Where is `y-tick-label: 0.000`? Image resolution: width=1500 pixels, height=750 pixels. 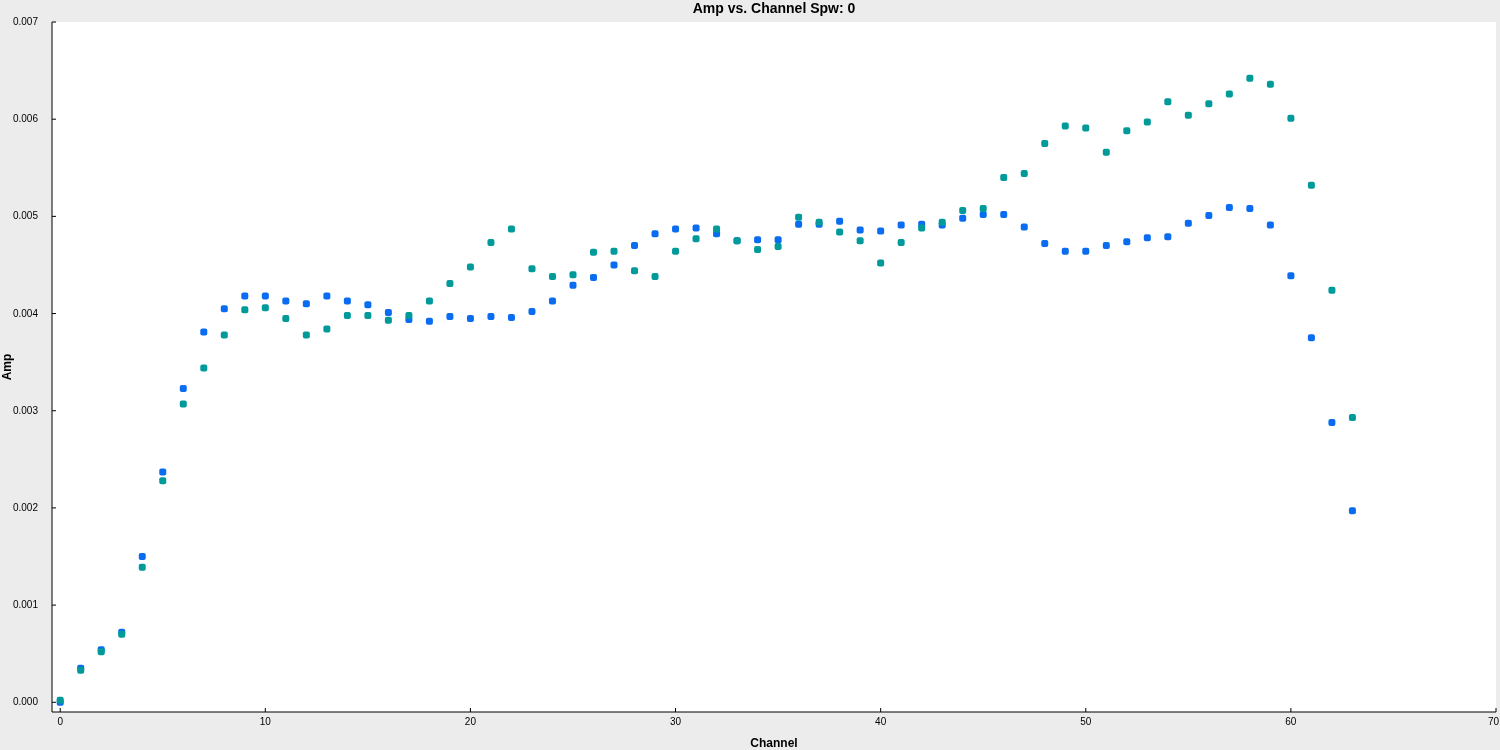
y-tick-label: 0.000 is located at coordinates (25, 702).